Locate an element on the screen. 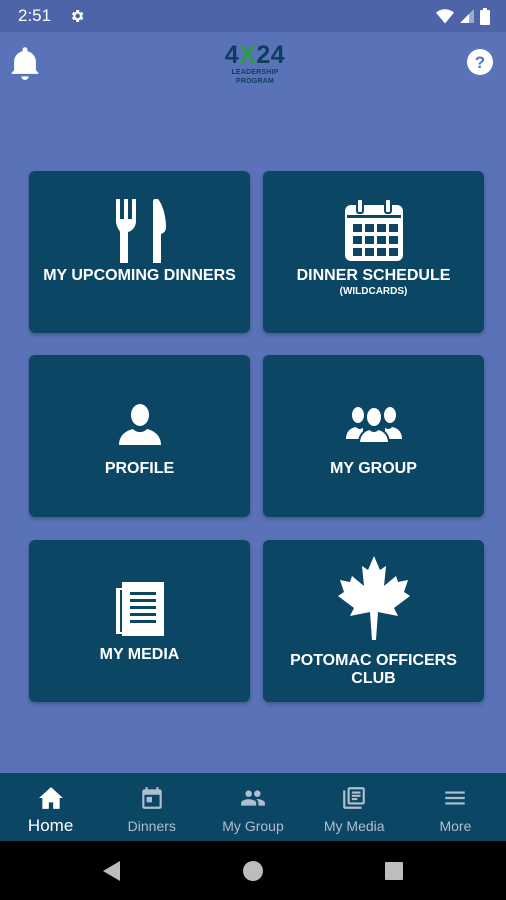 The image size is (506, 900). bottom-nav: Home Dinners My Group My Media More is located at coordinates (253, 807).